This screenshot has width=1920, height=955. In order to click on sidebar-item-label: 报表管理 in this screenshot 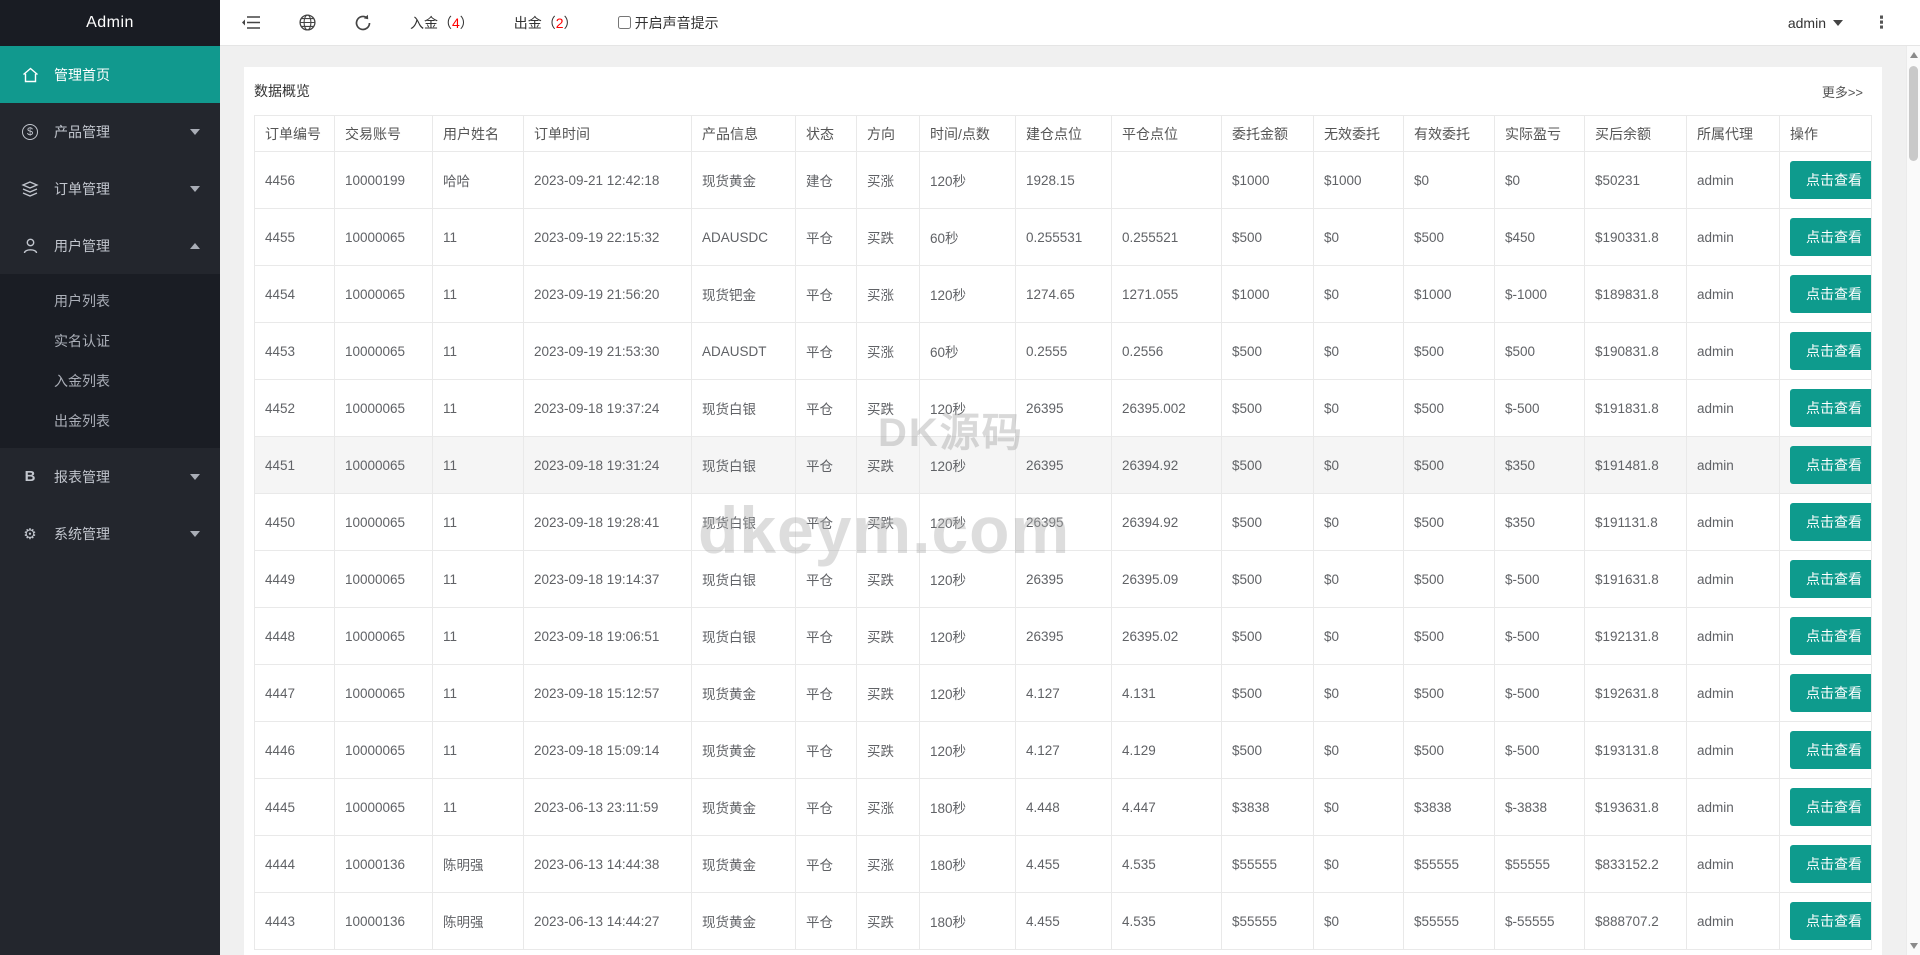, I will do `click(82, 476)`.